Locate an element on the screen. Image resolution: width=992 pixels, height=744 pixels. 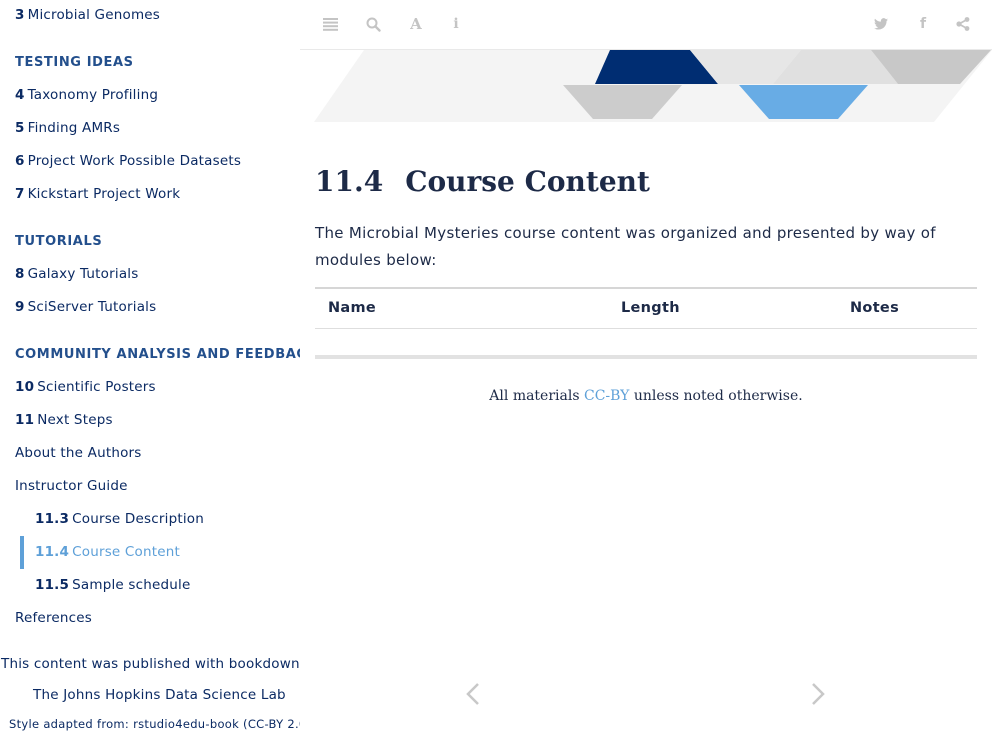
sidebar-item-about-authors: About the Authors is located at coordinates (78, 453).